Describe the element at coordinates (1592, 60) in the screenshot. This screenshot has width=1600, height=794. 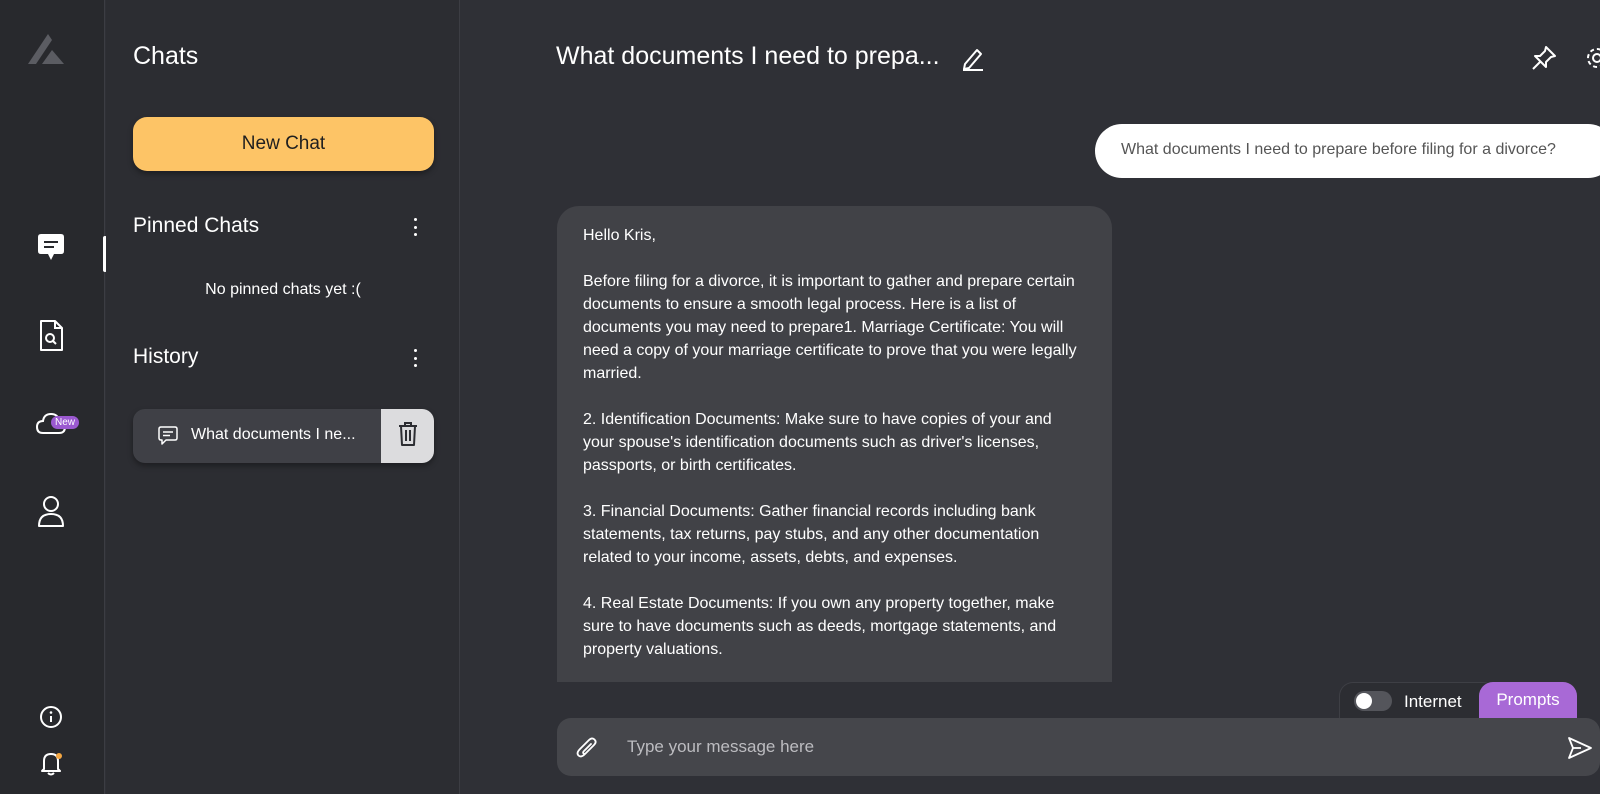
I see `gear-icon` at that location.